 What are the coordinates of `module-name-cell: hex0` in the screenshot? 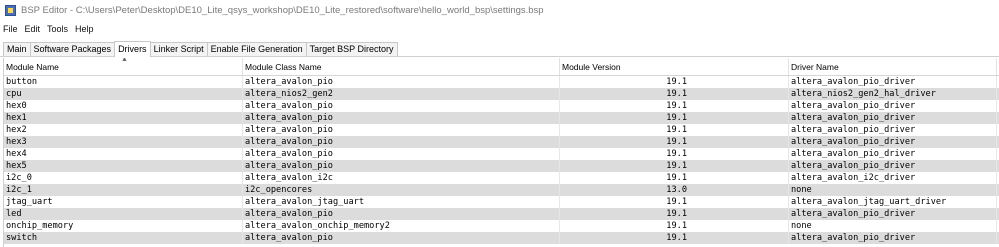 It's located at (123, 106).